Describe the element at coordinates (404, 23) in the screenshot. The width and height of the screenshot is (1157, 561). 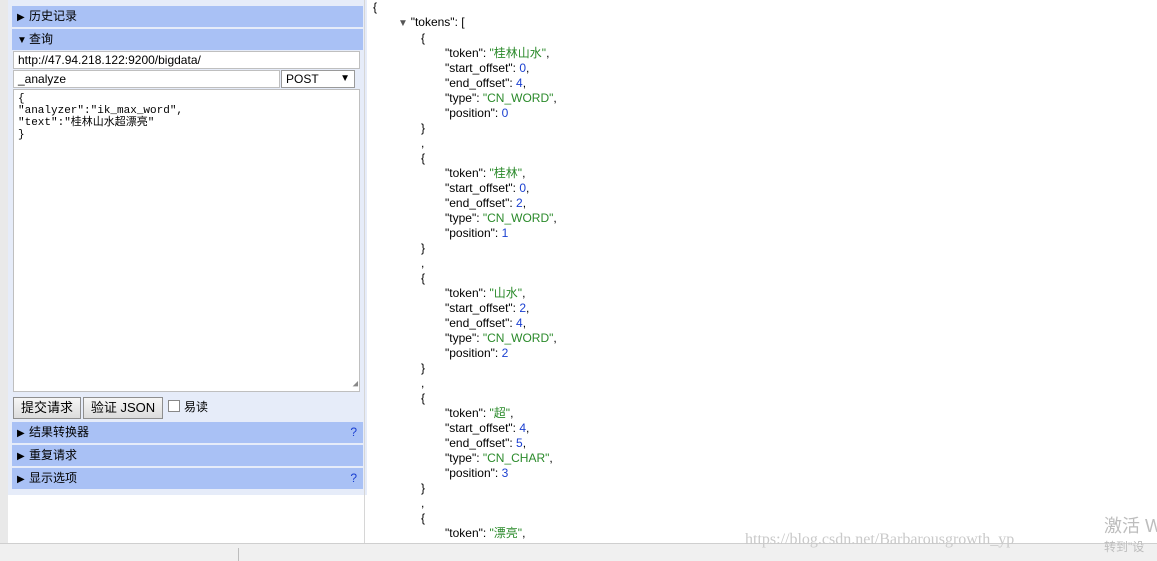
I see `collapse-toggle-icon: ▼` at that location.